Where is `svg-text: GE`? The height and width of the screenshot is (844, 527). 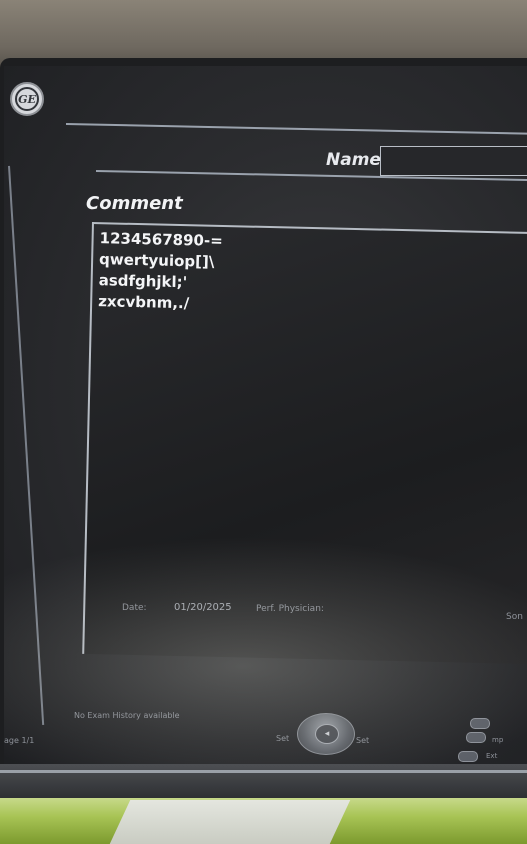 svg-text: GE is located at coordinates (27, 99).